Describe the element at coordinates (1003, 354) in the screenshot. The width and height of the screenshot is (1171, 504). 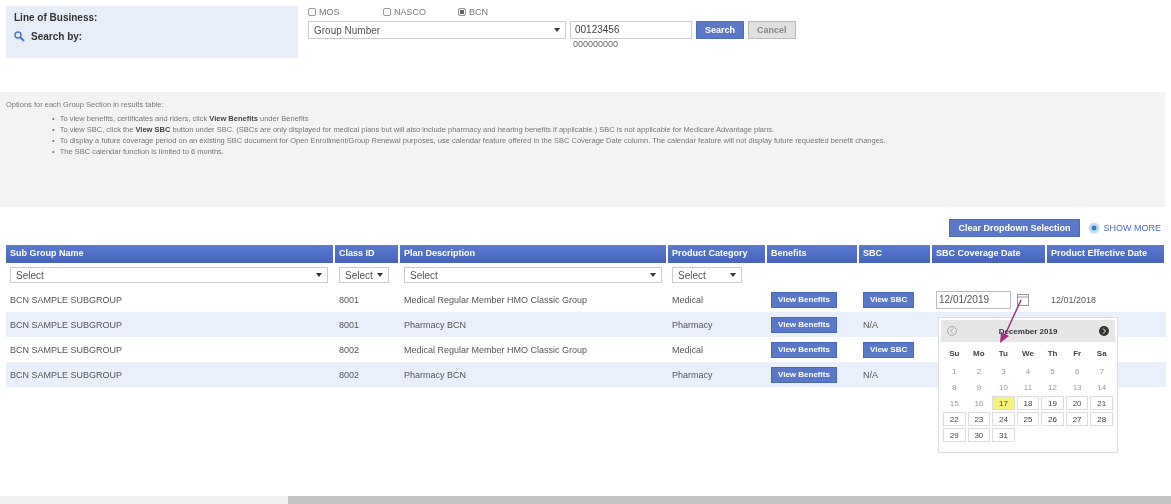
I see `weekday-label: Tu` at that location.